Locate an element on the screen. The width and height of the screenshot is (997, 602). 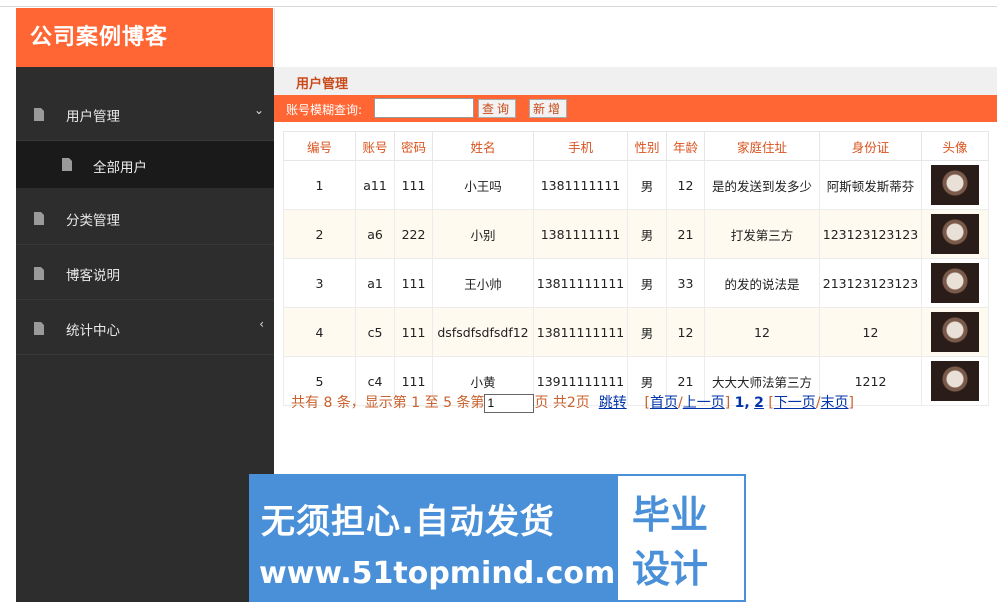
page-number-input is located at coordinates (509, 403).